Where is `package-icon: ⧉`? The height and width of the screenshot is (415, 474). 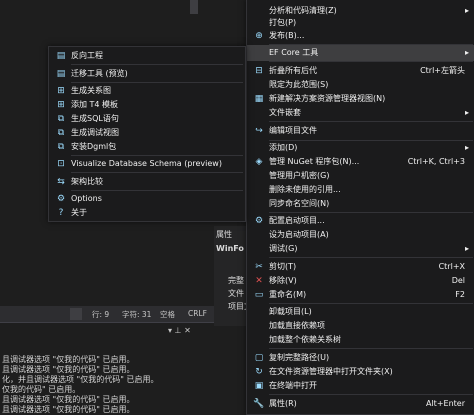 package-icon: ⧉ is located at coordinates (61, 147).